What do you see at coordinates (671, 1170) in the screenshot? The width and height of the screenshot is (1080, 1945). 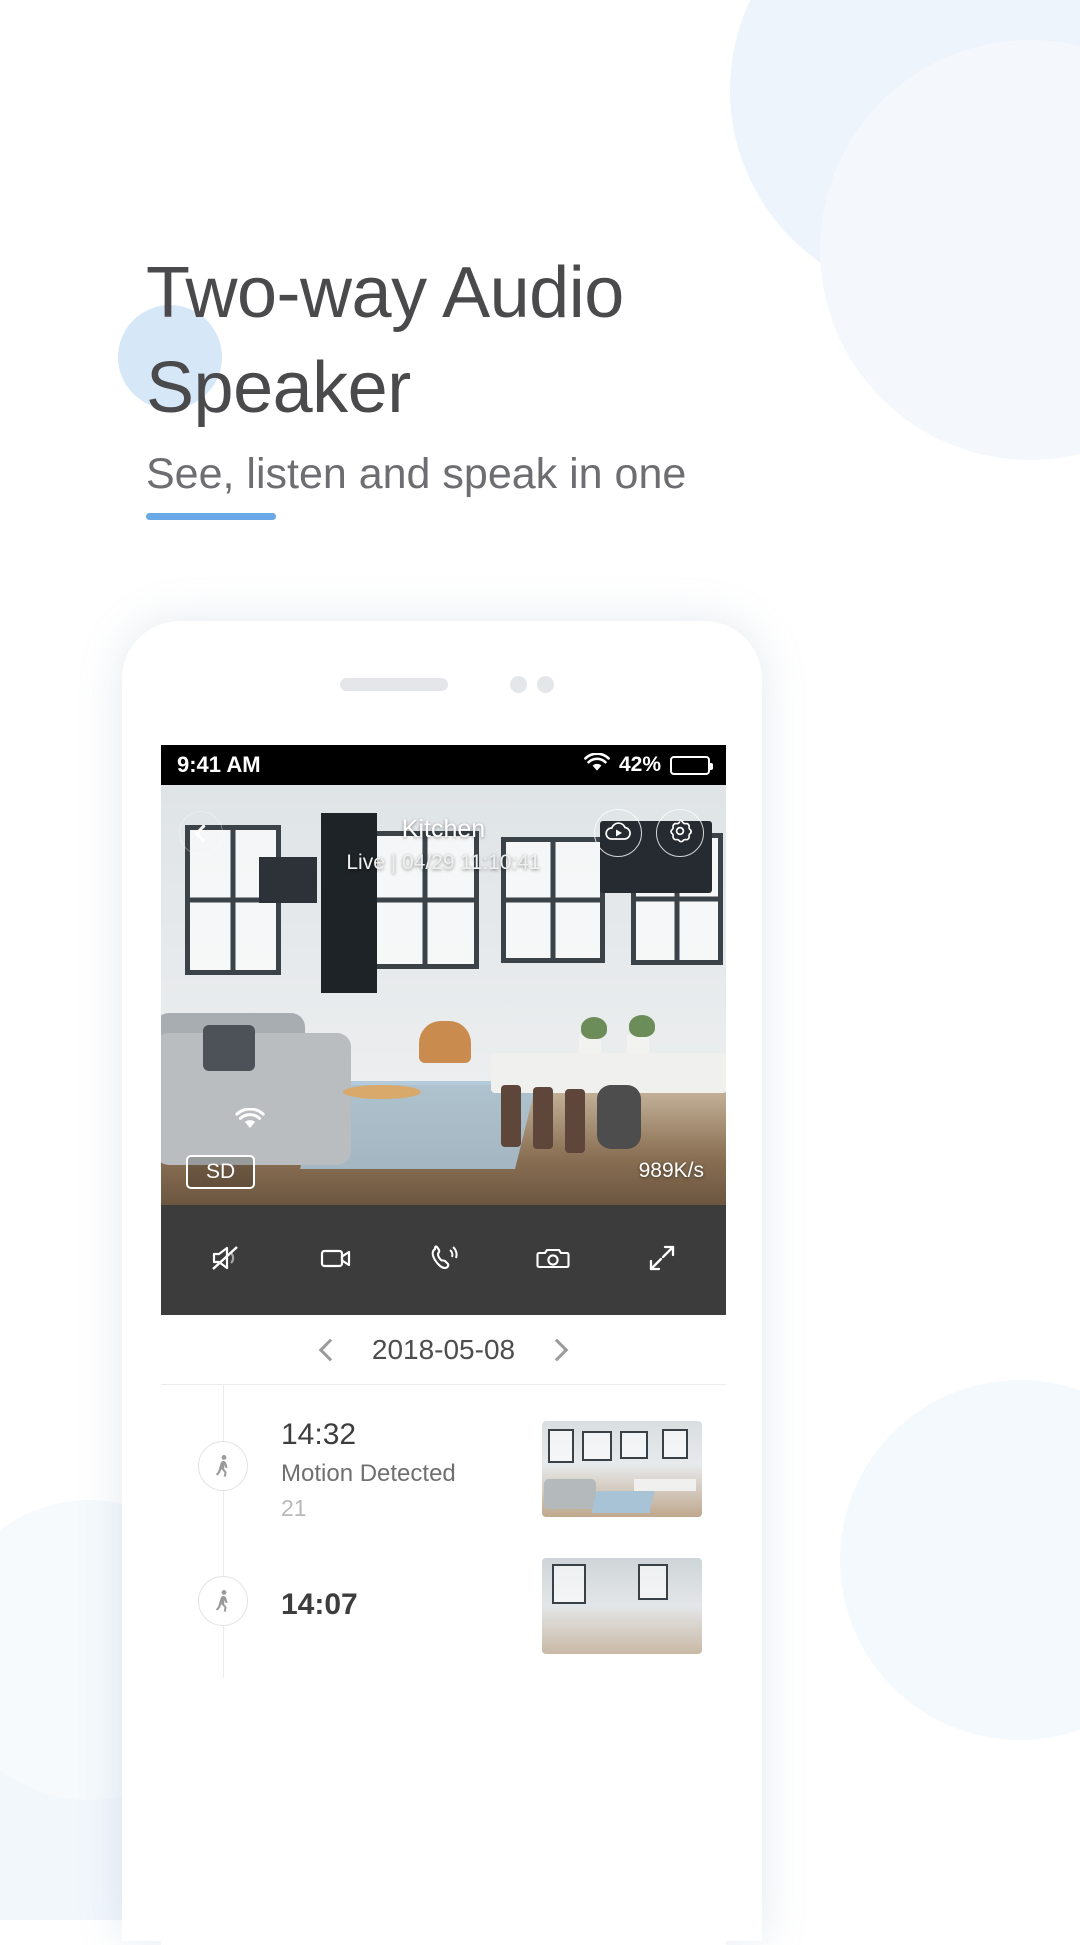 I see `bitrate-label: 989K/s` at bounding box center [671, 1170].